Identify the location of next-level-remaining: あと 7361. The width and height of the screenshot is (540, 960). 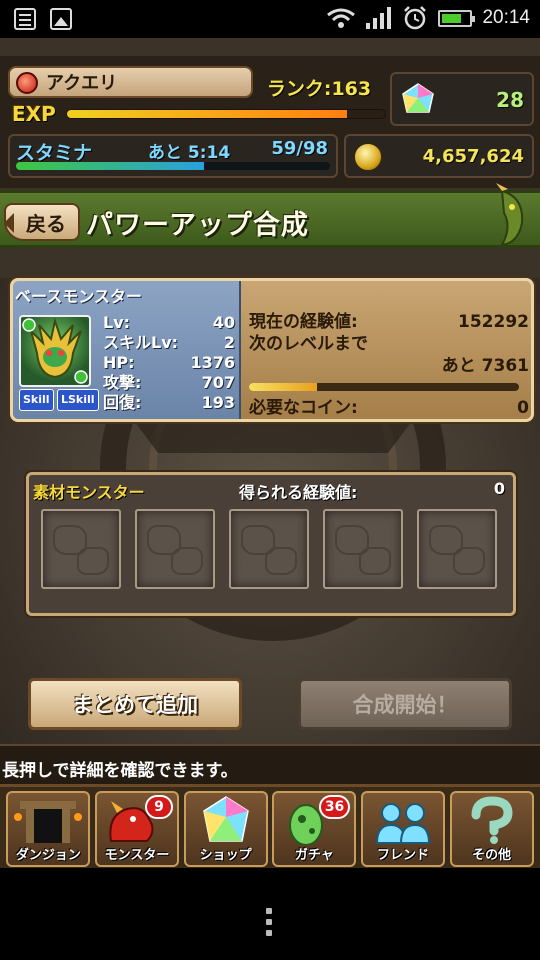
(485, 366).